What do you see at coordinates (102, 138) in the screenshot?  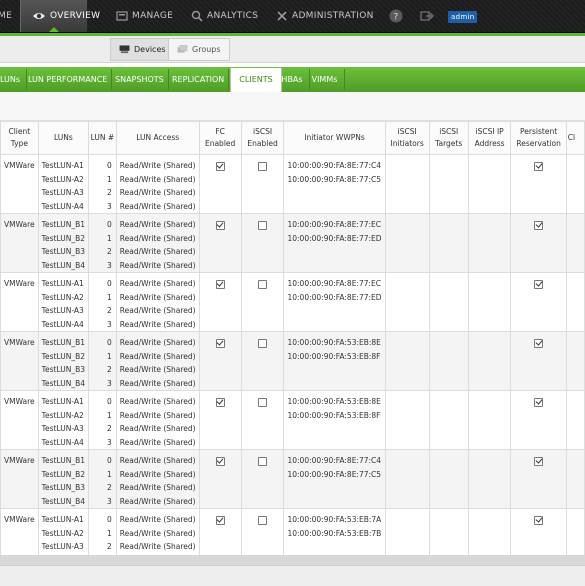 I see `col-lun-number: LUN #` at bounding box center [102, 138].